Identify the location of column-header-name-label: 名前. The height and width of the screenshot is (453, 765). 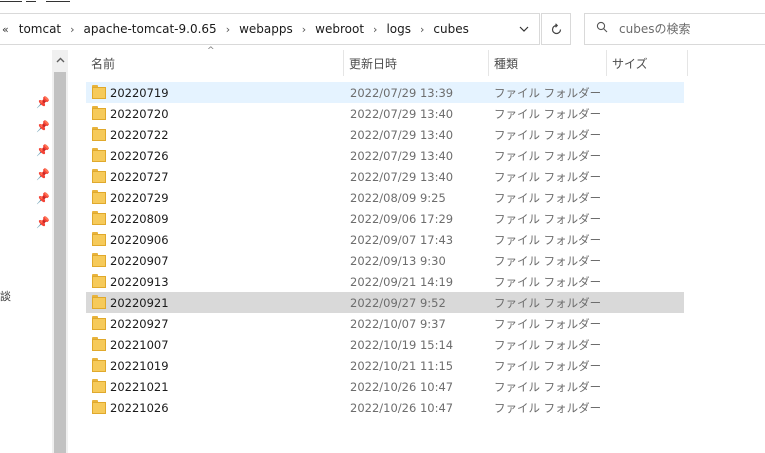
(103, 63).